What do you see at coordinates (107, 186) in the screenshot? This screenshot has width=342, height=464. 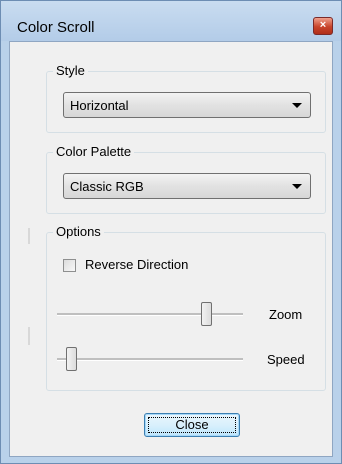 I see `color-palette-dropdown-value: Classic RGB` at bounding box center [107, 186].